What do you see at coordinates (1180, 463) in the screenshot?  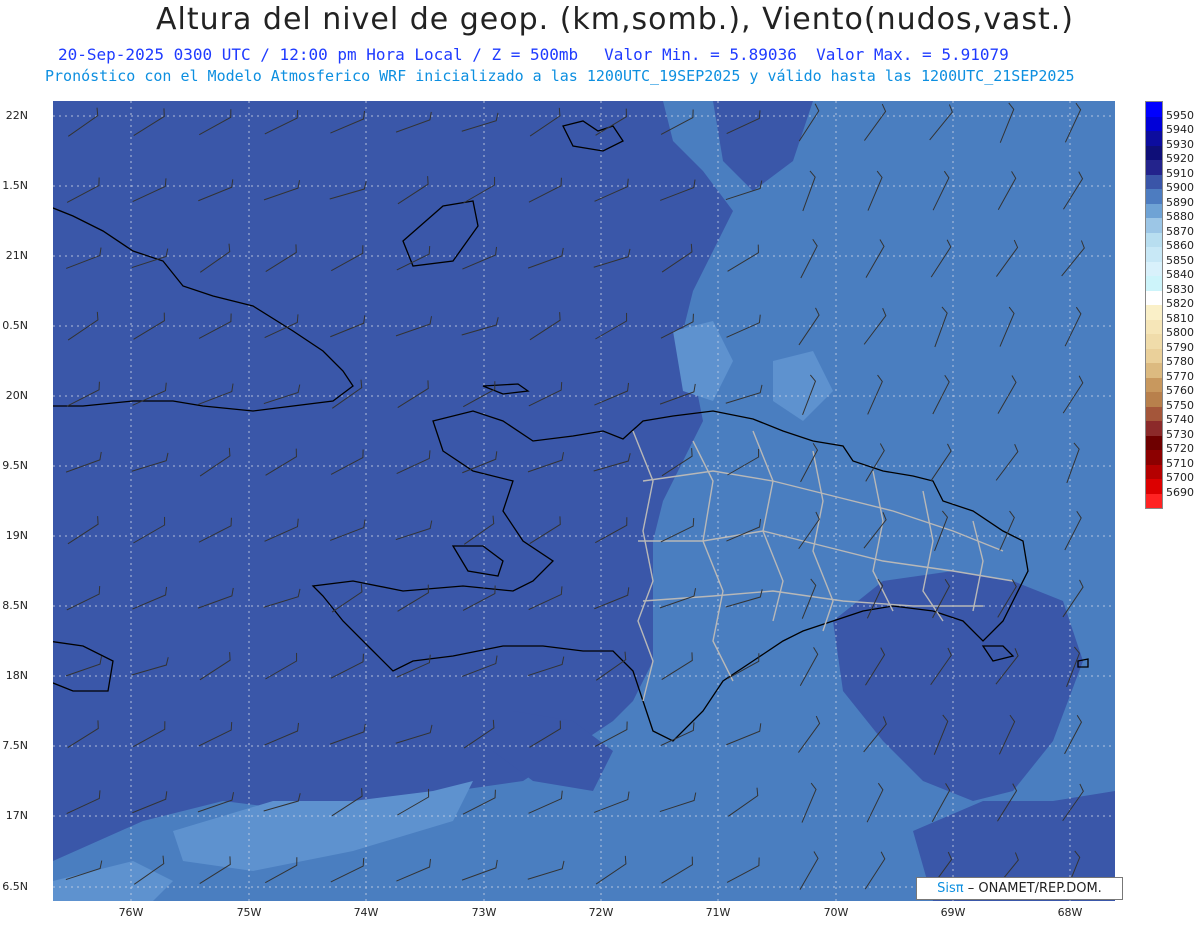 I see `colorbar-label: 5710` at bounding box center [1180, 463].